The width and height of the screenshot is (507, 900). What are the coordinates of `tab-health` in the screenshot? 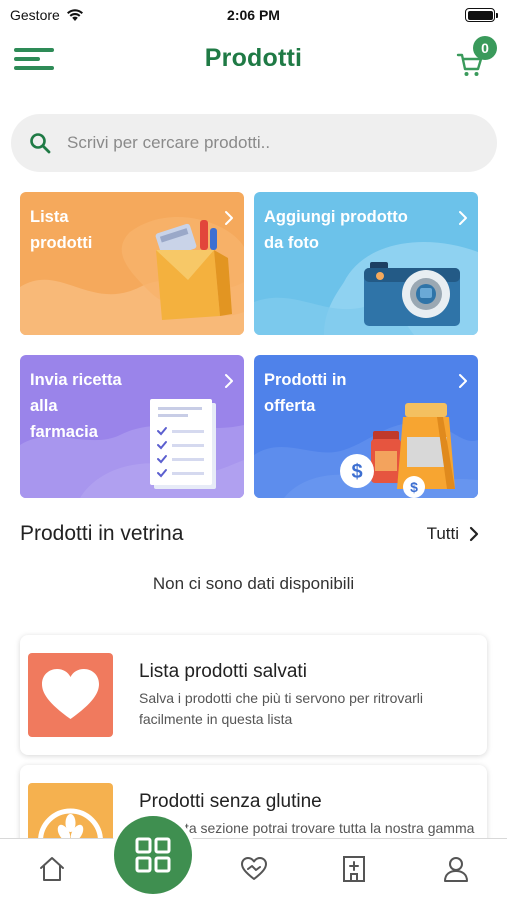 It's located at (254, 869).